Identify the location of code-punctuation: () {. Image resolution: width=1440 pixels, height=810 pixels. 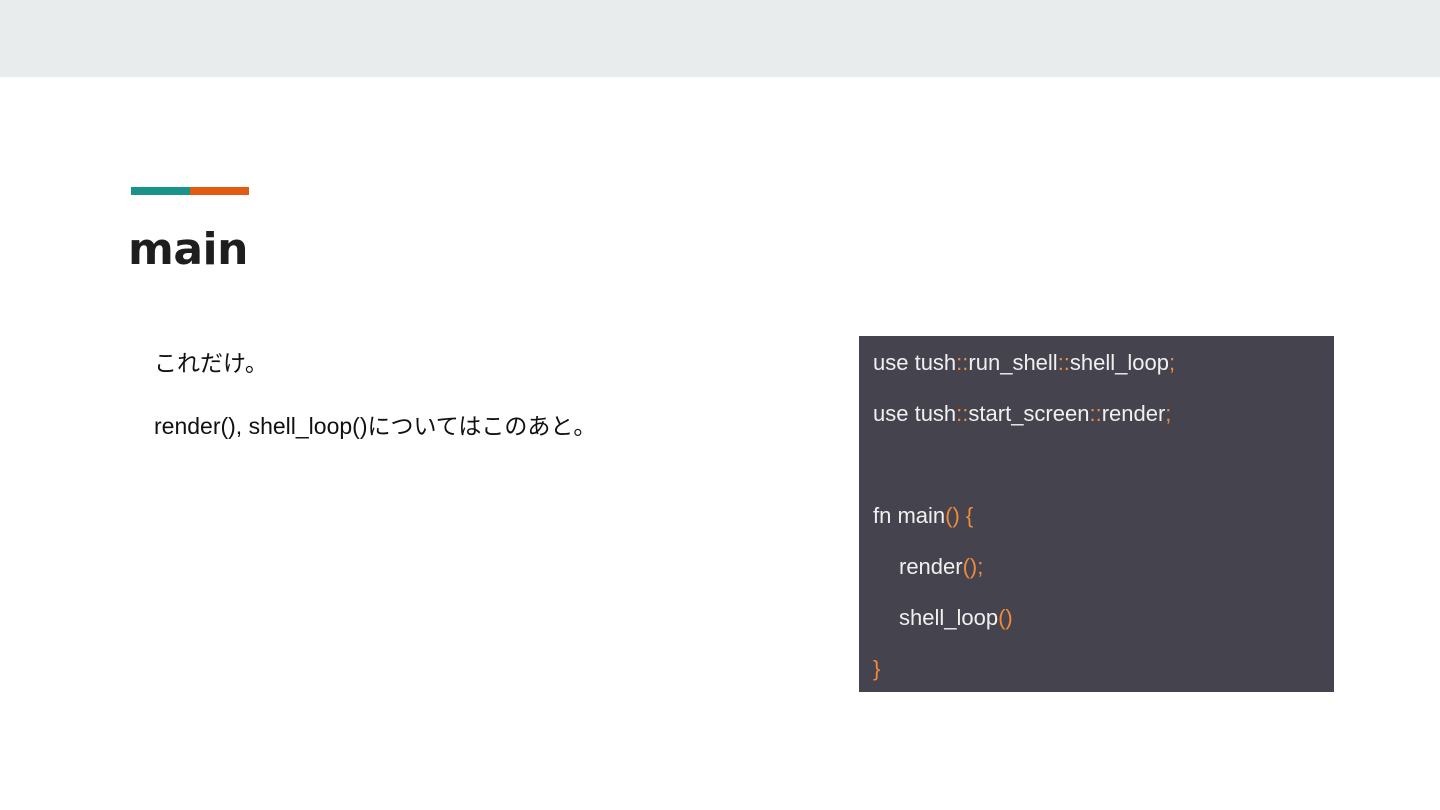
(959, 515).